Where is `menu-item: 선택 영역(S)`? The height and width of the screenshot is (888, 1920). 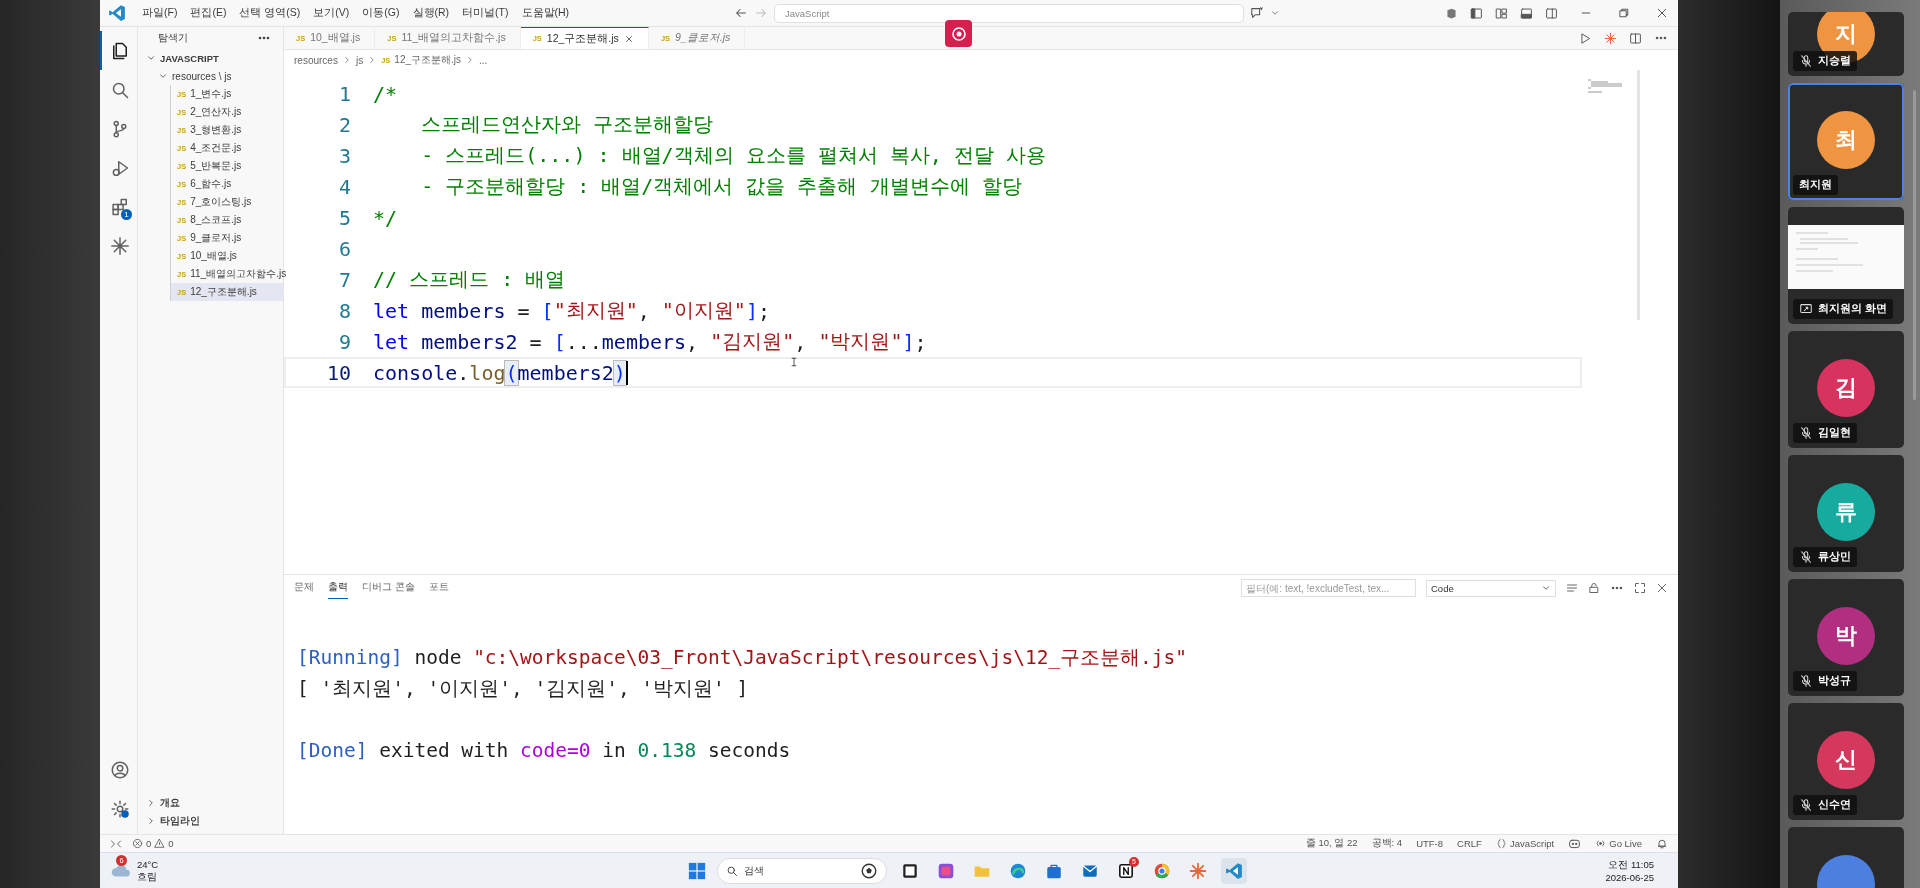
menu-item: 선택 영역(S) is located at coordinates (270, 13).